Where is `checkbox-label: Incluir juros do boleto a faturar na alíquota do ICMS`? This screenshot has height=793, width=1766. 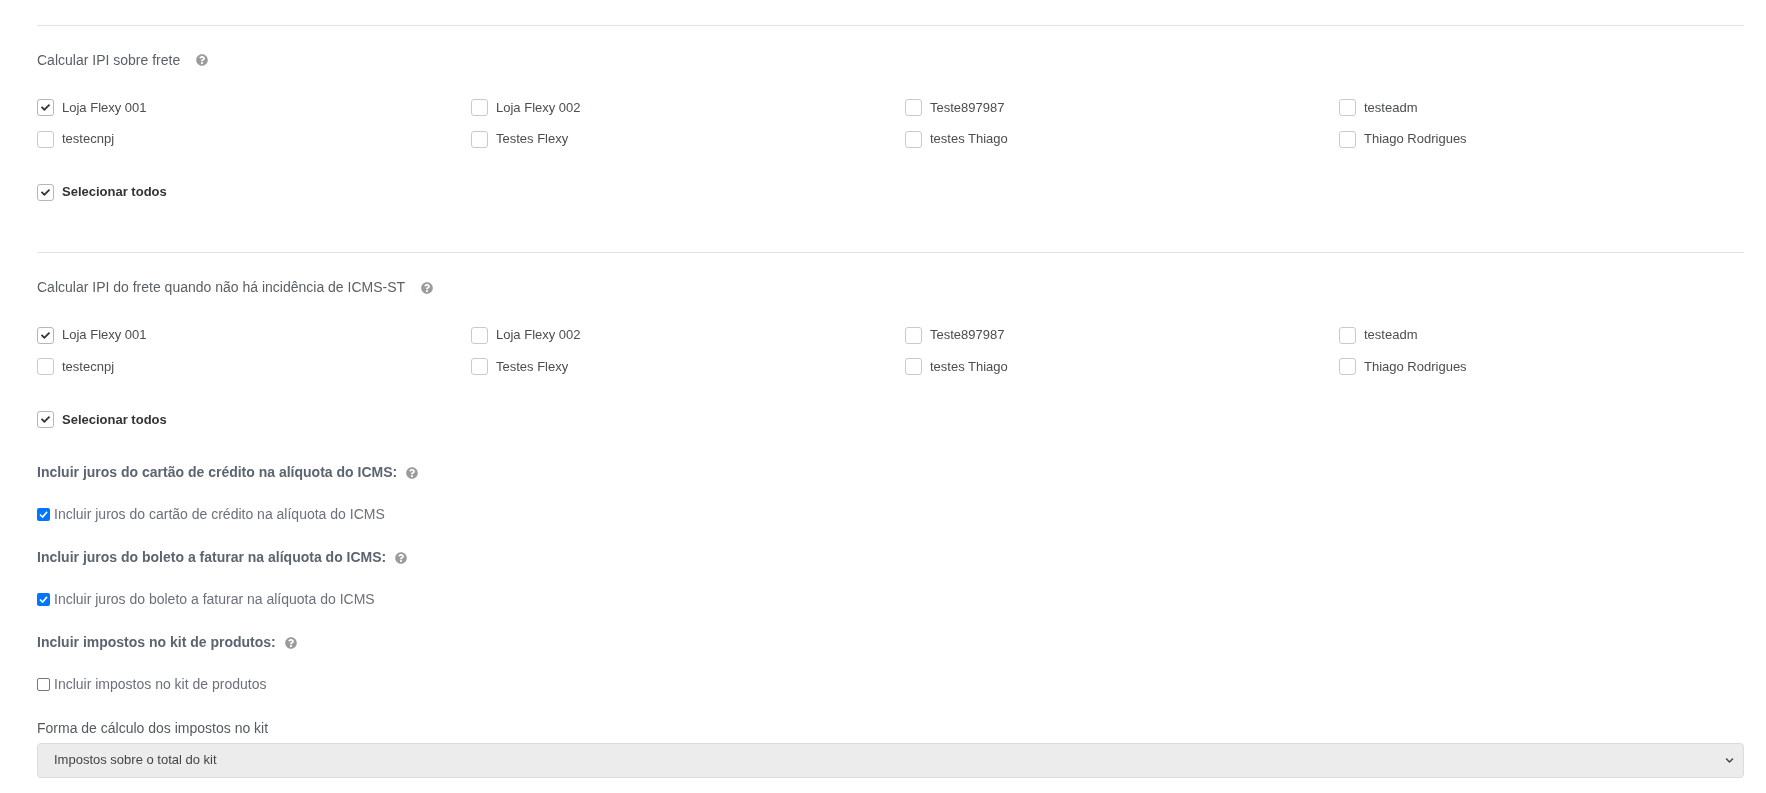
checkbox-label: Incluir juros do boleto a faturar na alíquota do ICMS is located at coordinates (214, 599).